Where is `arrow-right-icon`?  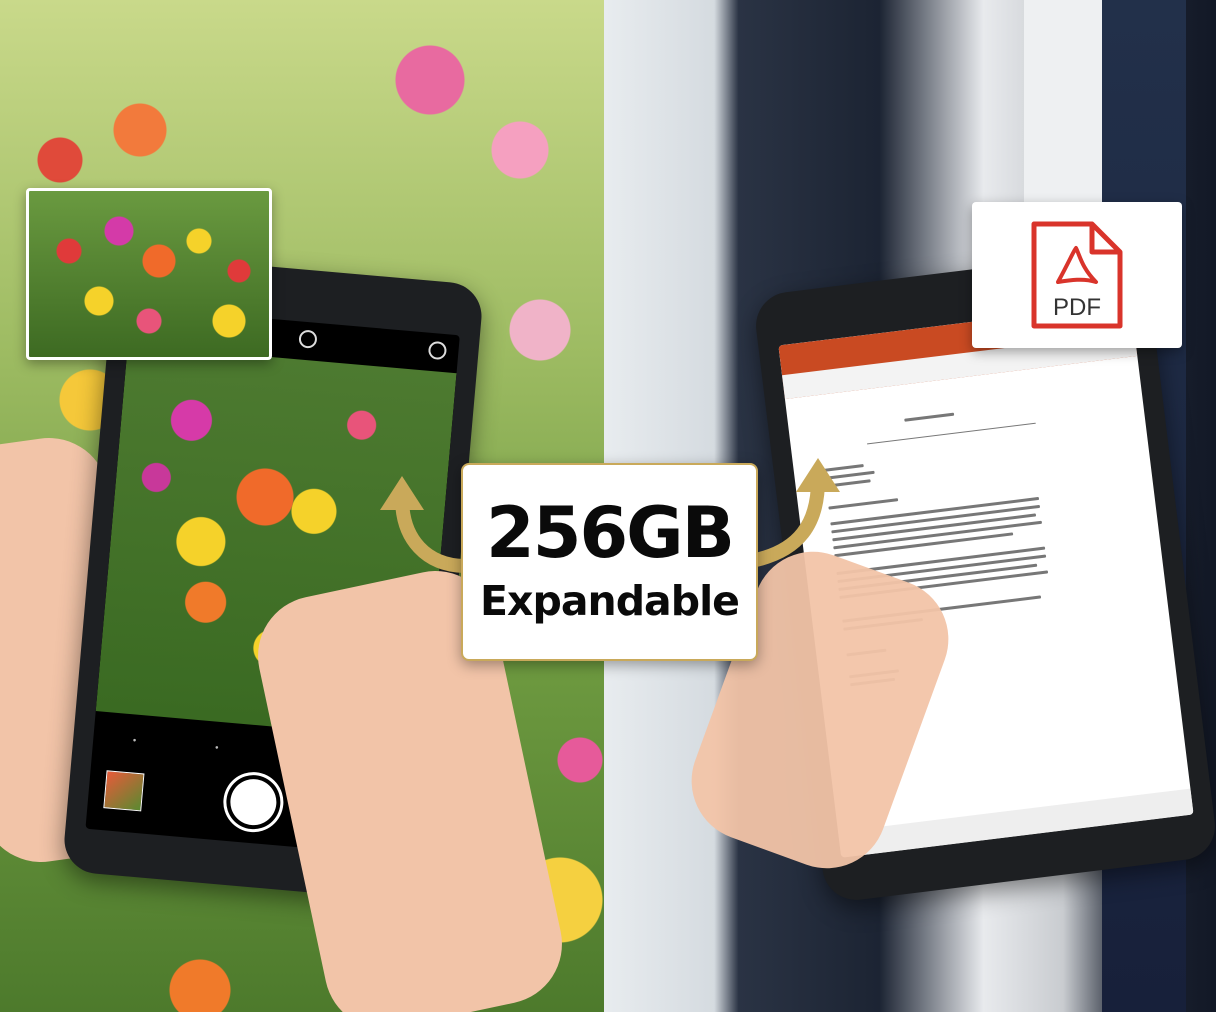
arrow-right-icon is located at coordinates (794, 512).